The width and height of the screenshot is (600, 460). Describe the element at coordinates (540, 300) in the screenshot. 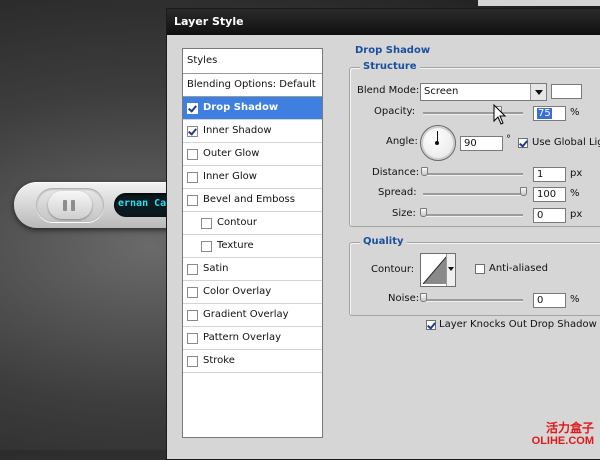

I see `noise-value: 0` at that location.